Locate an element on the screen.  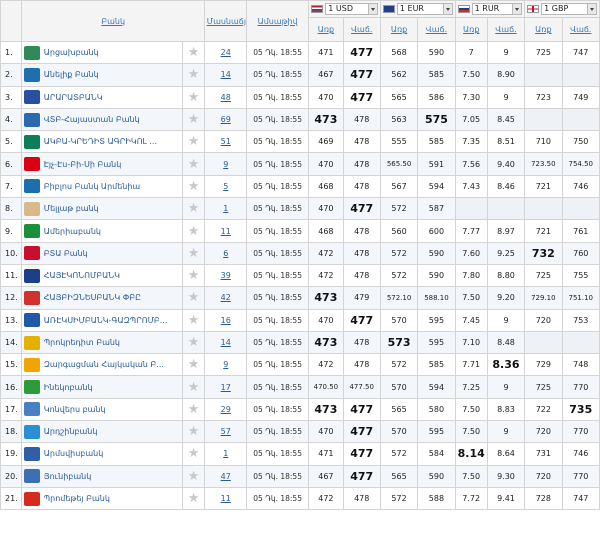
bank-name-link: ՎՏԲ-Հայաստան Բանկ is located at coordinates (92, 119).